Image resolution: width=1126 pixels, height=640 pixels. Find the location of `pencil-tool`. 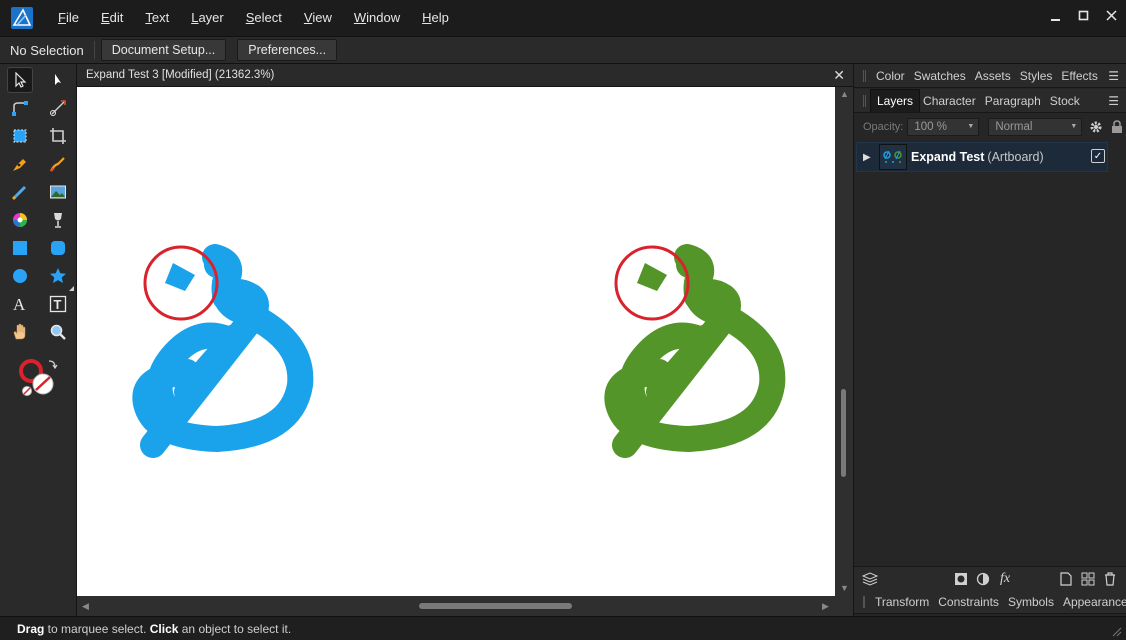

pencil-tool is located at coordinates (58, 164).